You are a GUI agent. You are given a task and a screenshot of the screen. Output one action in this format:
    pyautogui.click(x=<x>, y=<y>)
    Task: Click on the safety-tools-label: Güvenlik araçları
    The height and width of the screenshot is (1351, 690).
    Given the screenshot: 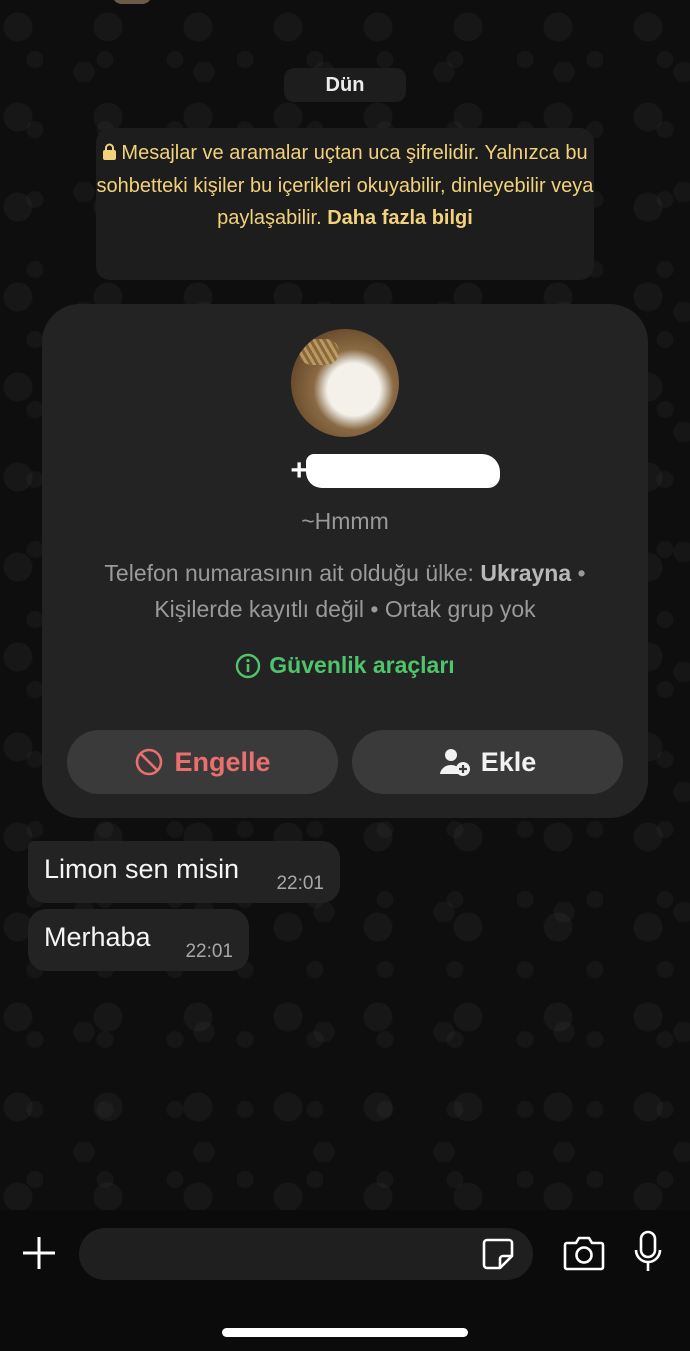 What is the action you would take?
    pyautogui.click(x=362, y=665)
    